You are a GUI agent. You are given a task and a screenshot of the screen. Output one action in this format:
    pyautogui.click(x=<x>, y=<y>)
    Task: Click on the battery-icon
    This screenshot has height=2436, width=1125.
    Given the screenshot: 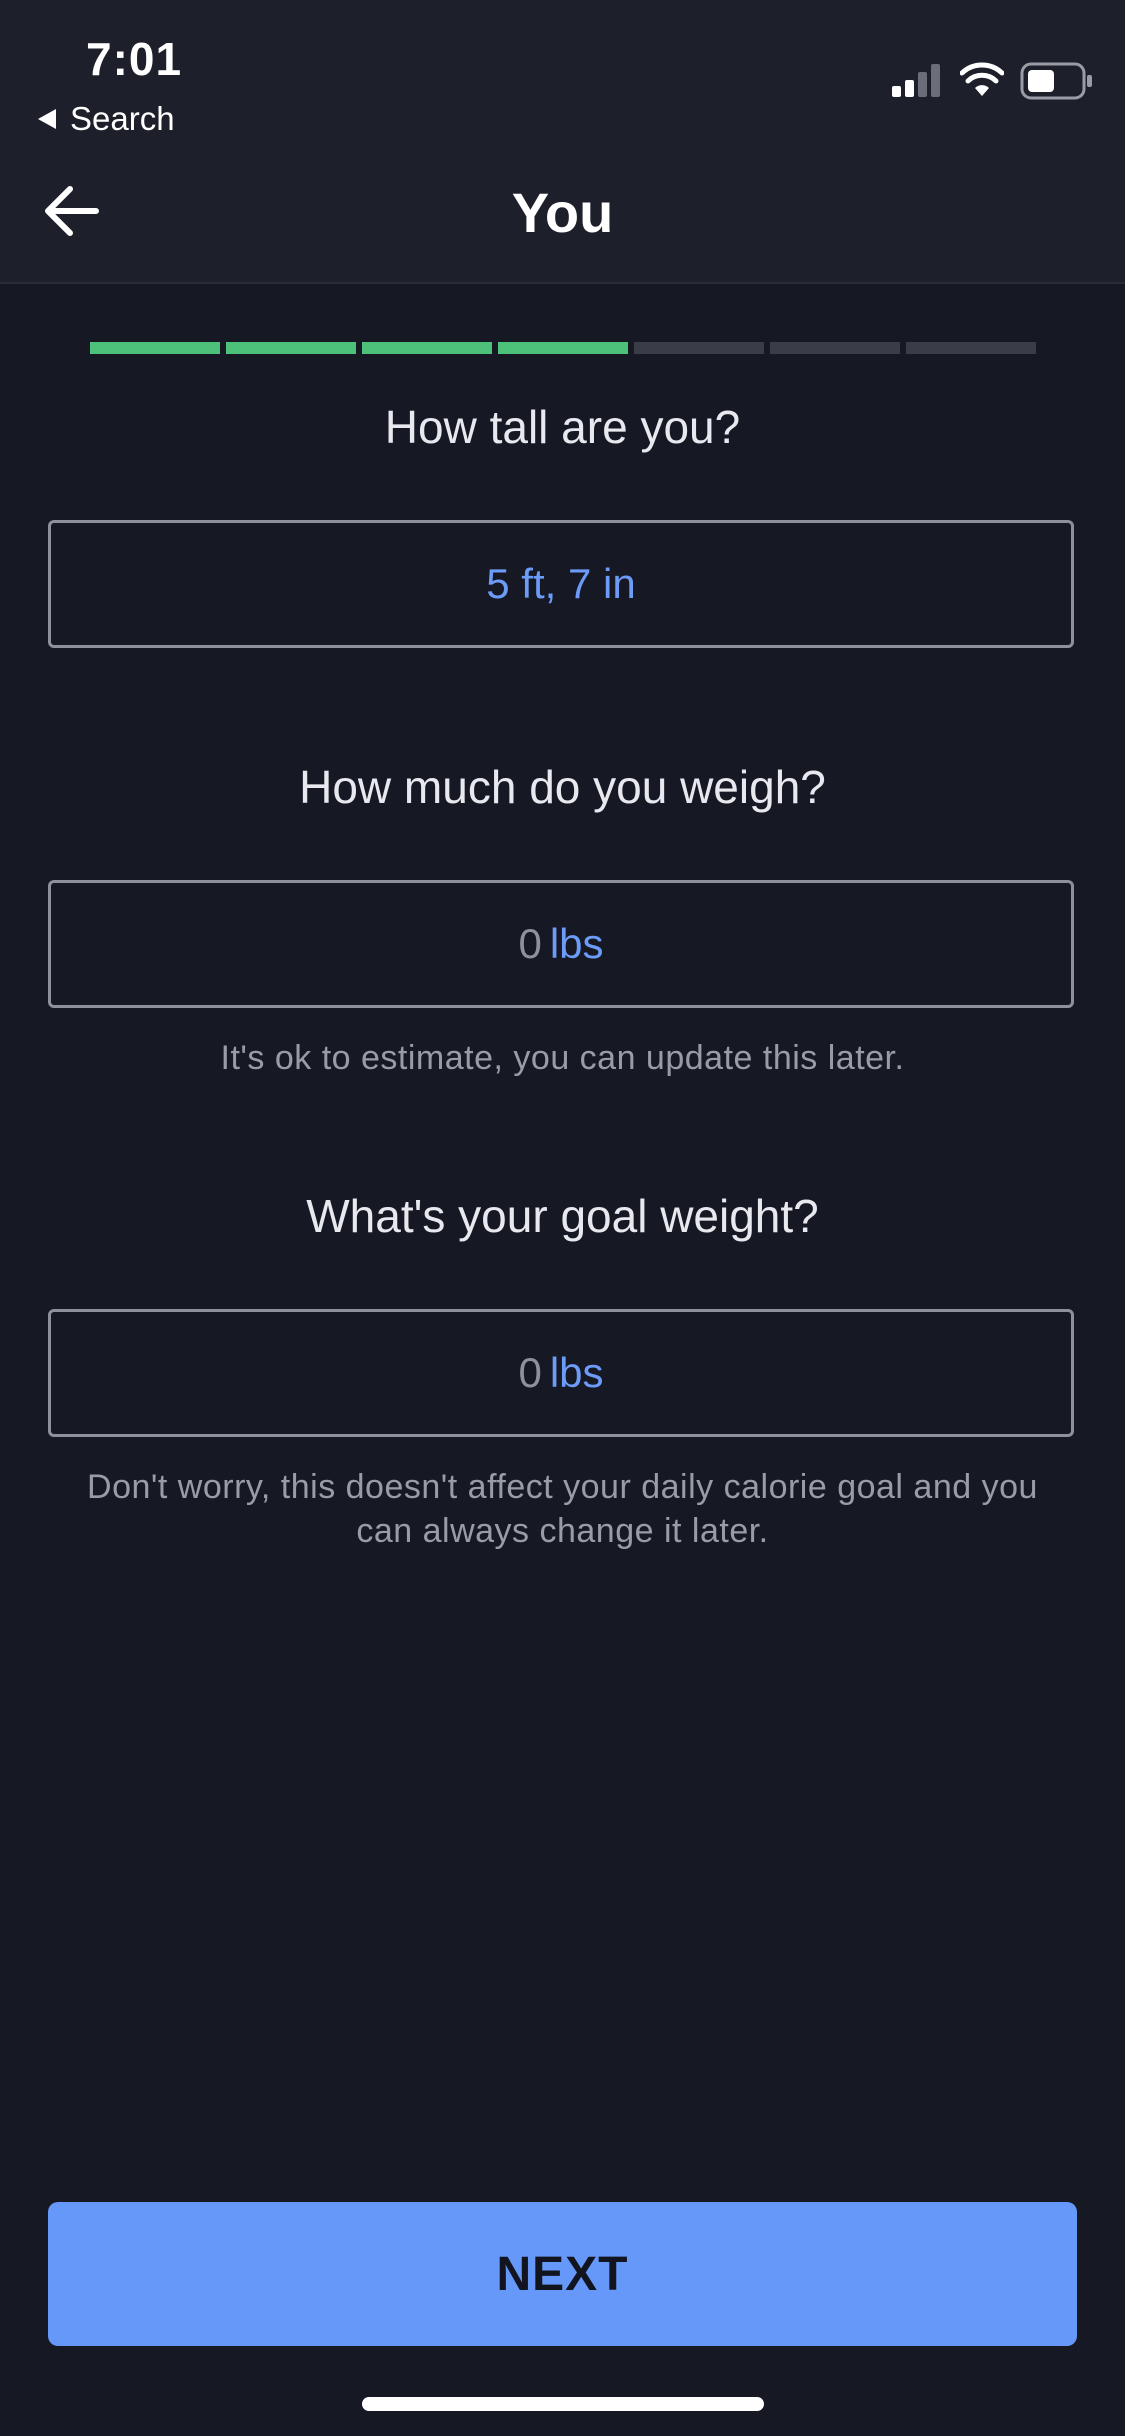 What is the action you would take?
    pyautogui.click(x=1056, y=81)
    